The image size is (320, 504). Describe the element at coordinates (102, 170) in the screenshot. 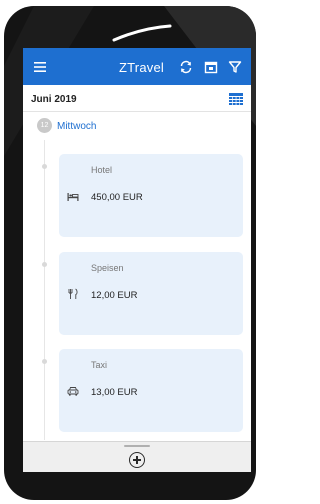

I see `expense-category: Hotel` at that location.